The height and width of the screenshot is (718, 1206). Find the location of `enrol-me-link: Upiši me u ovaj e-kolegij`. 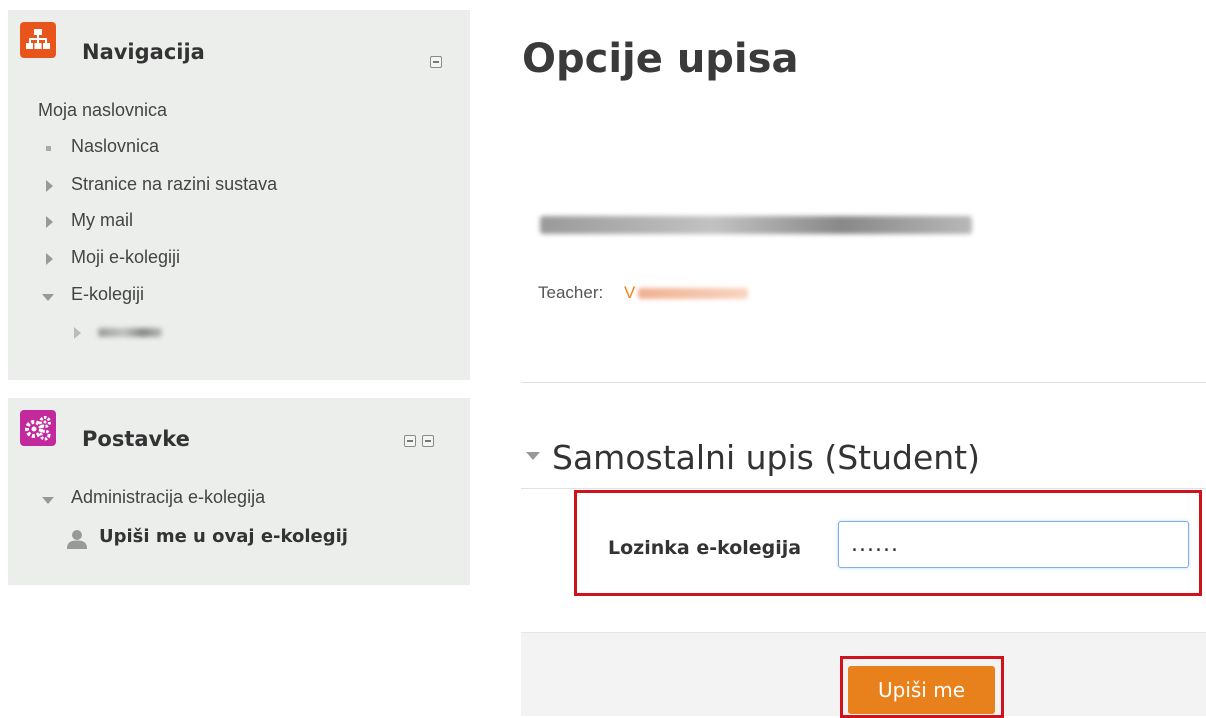

enrol-me-link: Upiši me u ovaj e-kolegij is located at coordinates (223, 536).